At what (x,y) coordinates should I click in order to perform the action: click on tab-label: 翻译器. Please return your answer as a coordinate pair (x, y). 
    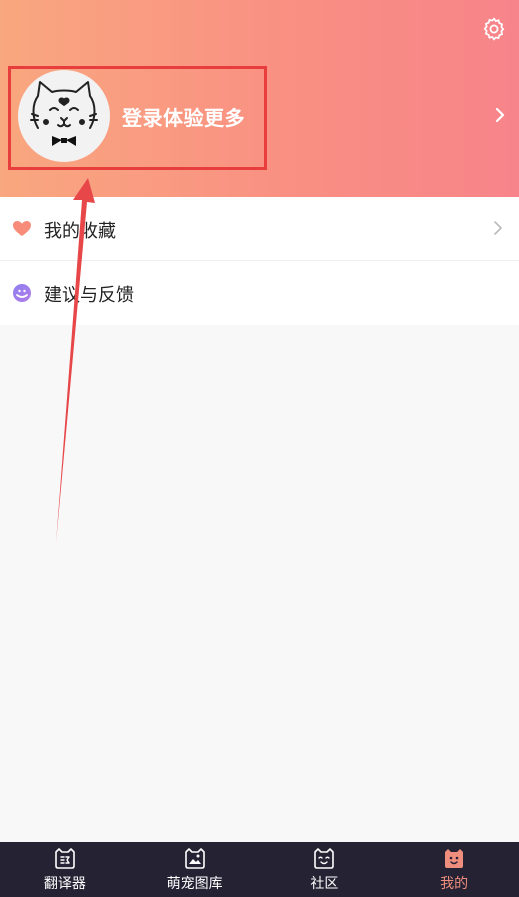
    Looking at the image, I should click on (64, 884).